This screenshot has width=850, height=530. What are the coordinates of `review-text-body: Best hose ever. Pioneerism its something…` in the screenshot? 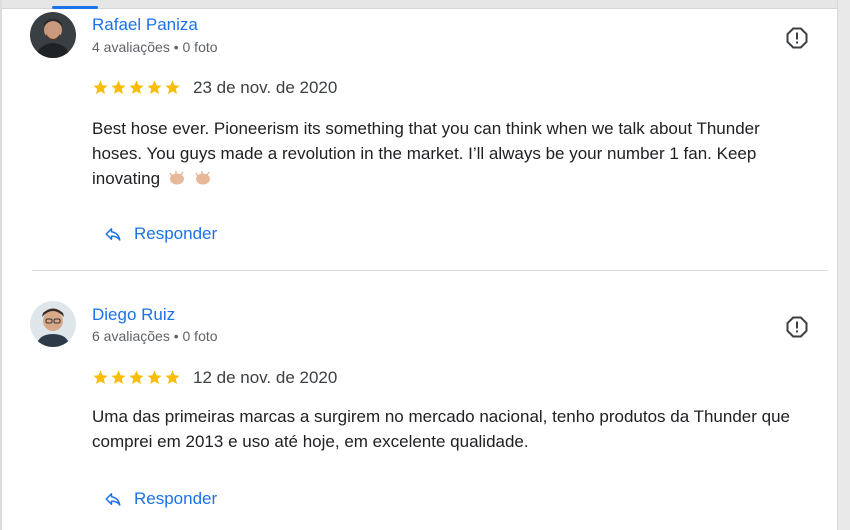 It's located at (426, 153).